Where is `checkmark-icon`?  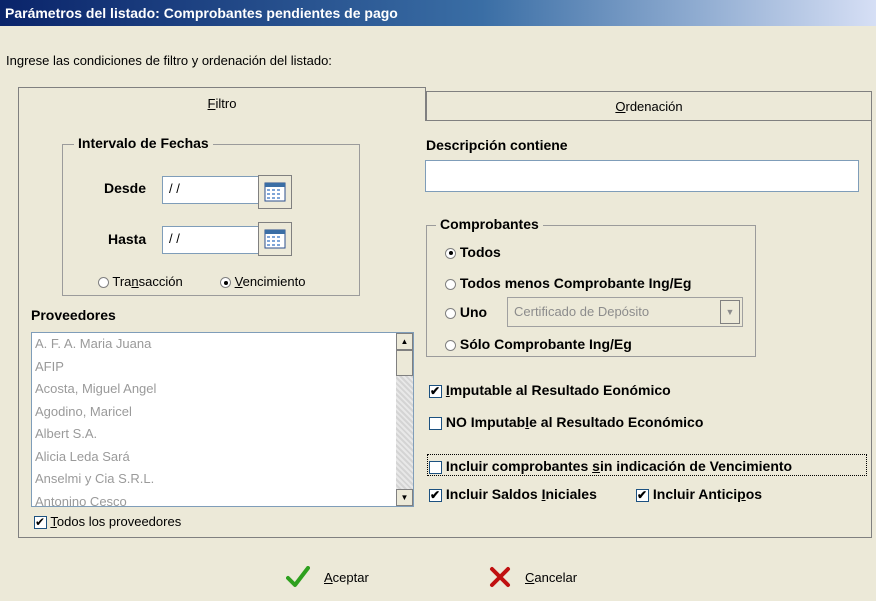 checkmark-icon is located at coordinates (298, 576).